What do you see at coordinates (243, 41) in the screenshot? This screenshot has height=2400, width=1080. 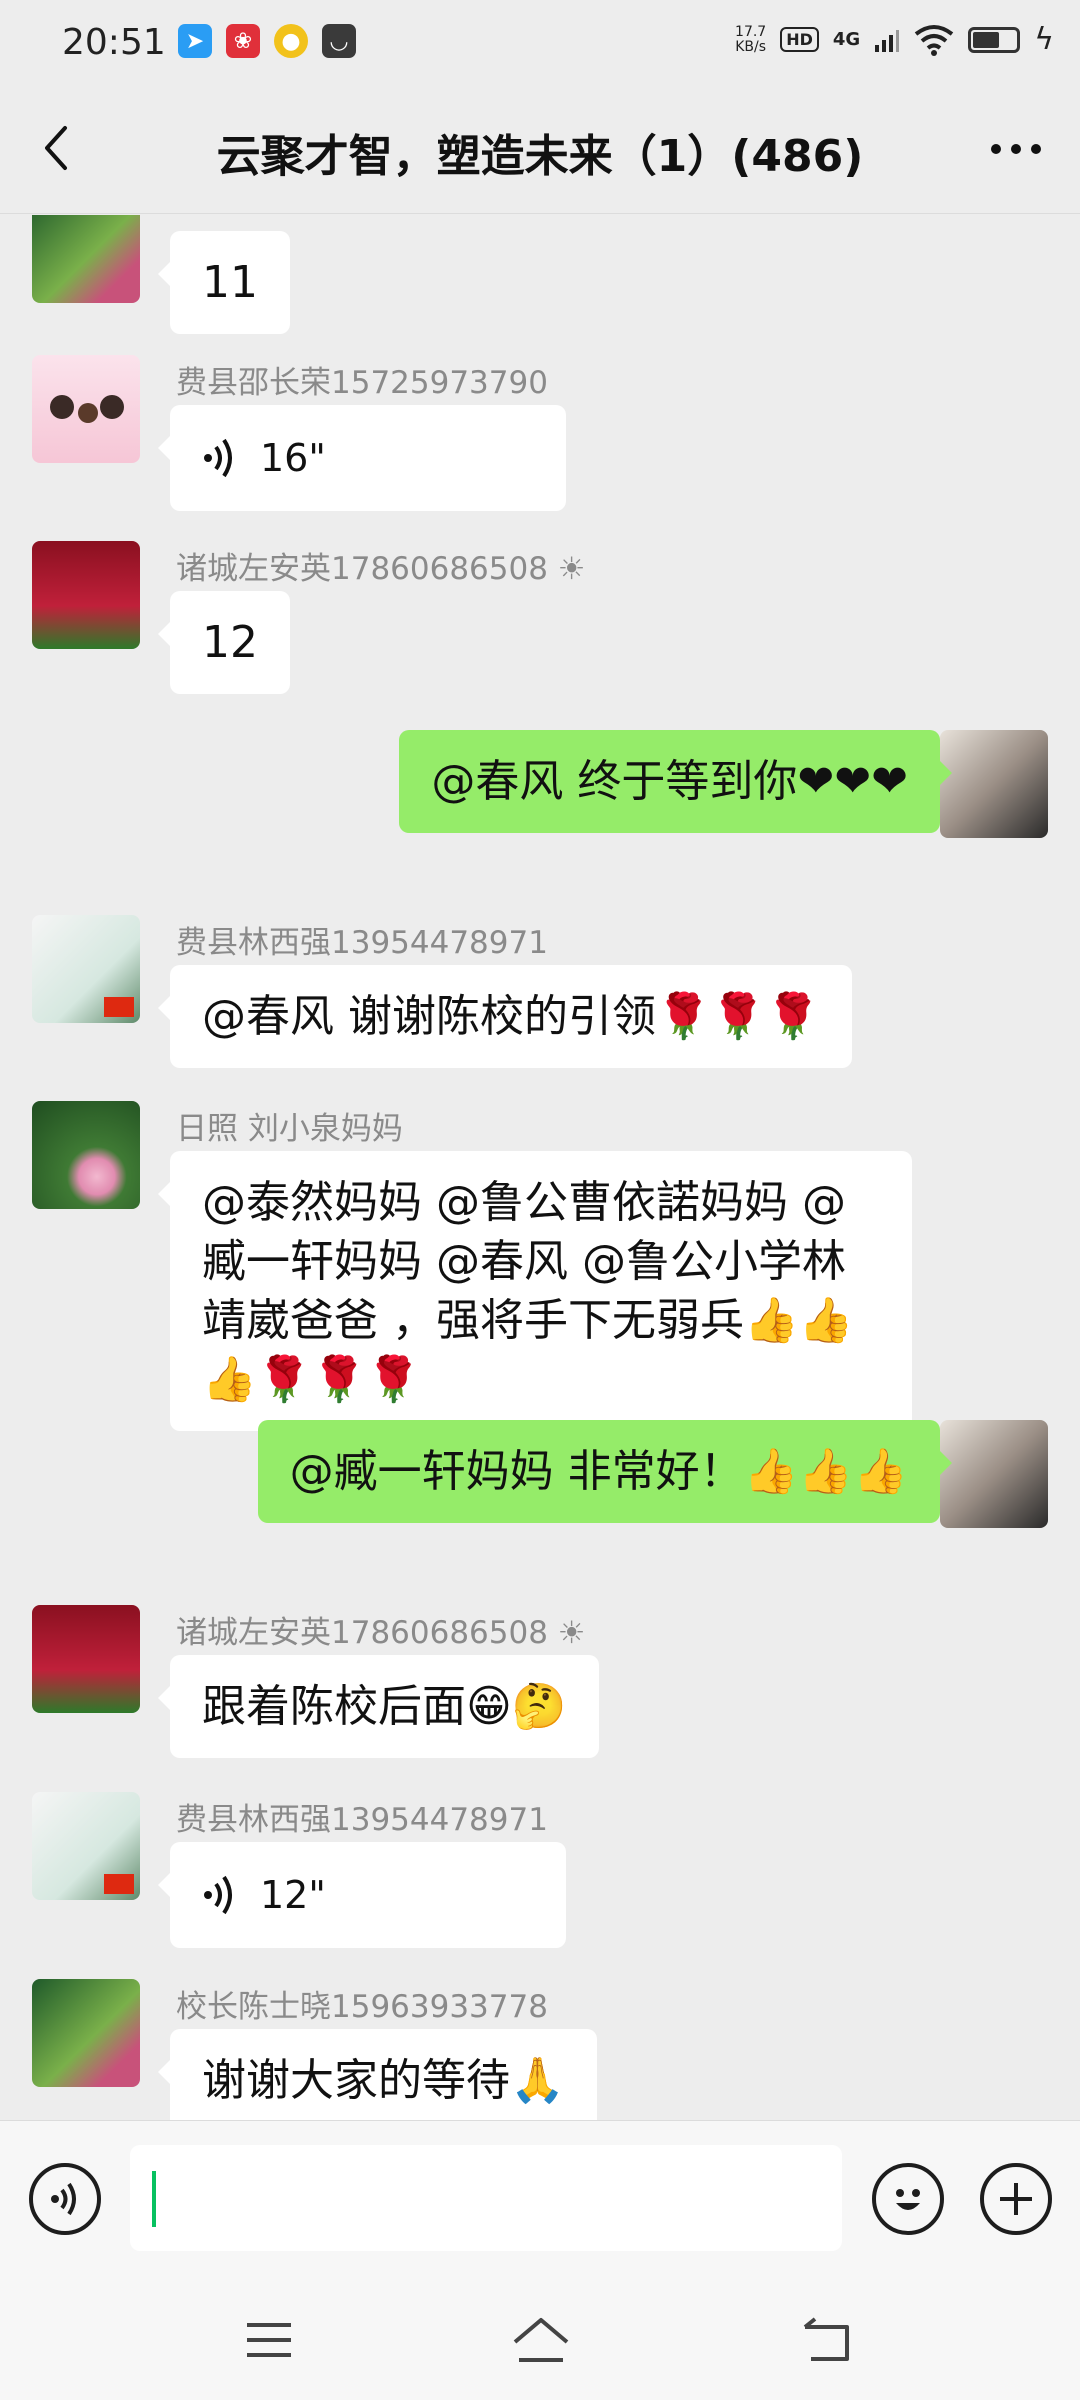 I see `app-red-icon: ❀` at bounding box center [243, 41].